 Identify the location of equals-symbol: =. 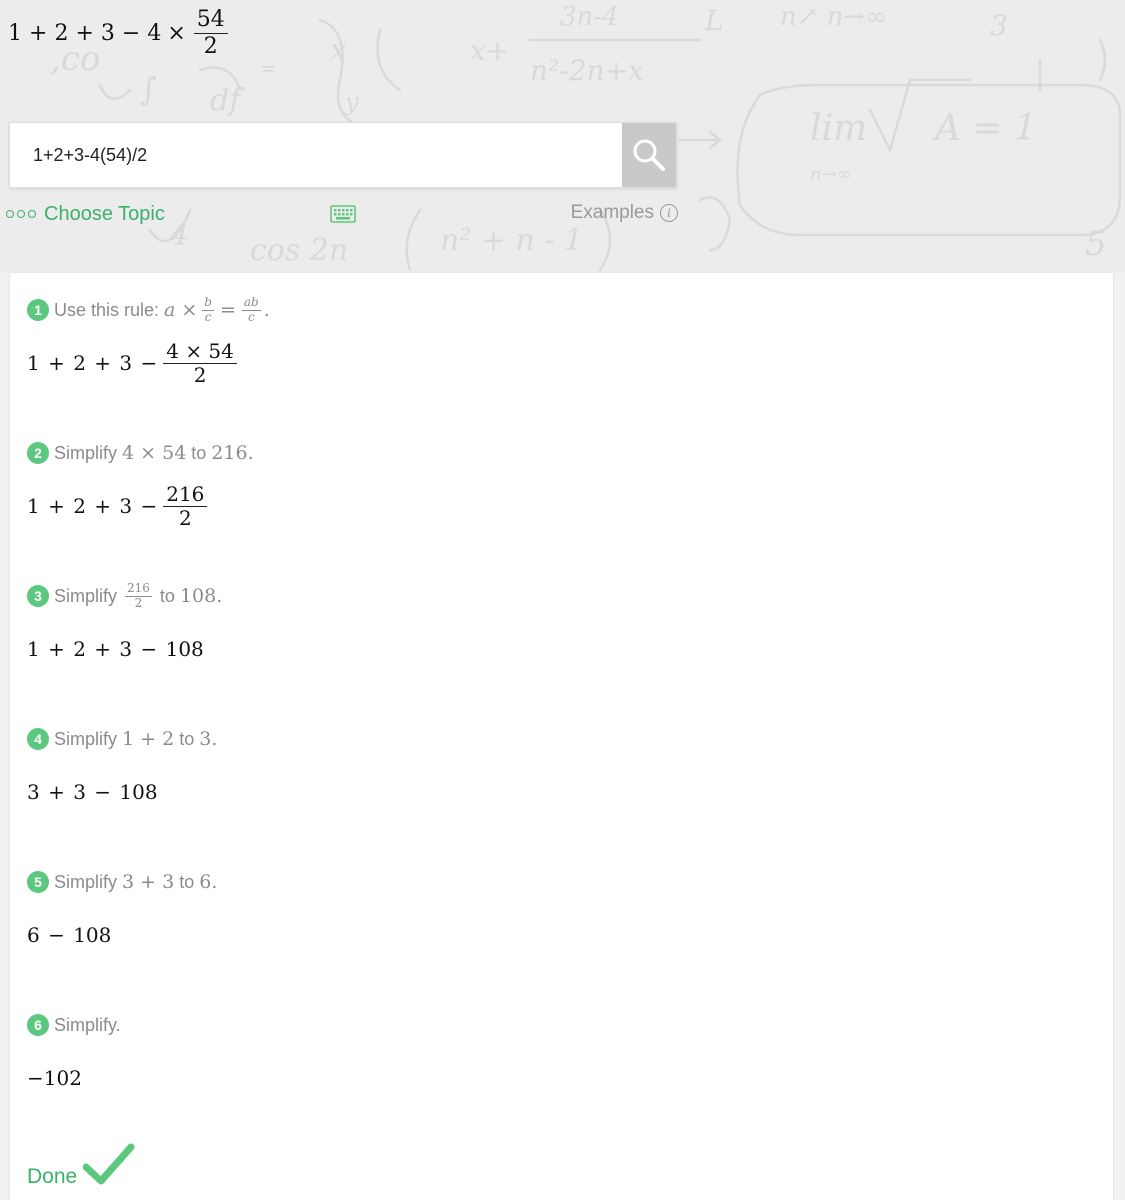
(227, 310).